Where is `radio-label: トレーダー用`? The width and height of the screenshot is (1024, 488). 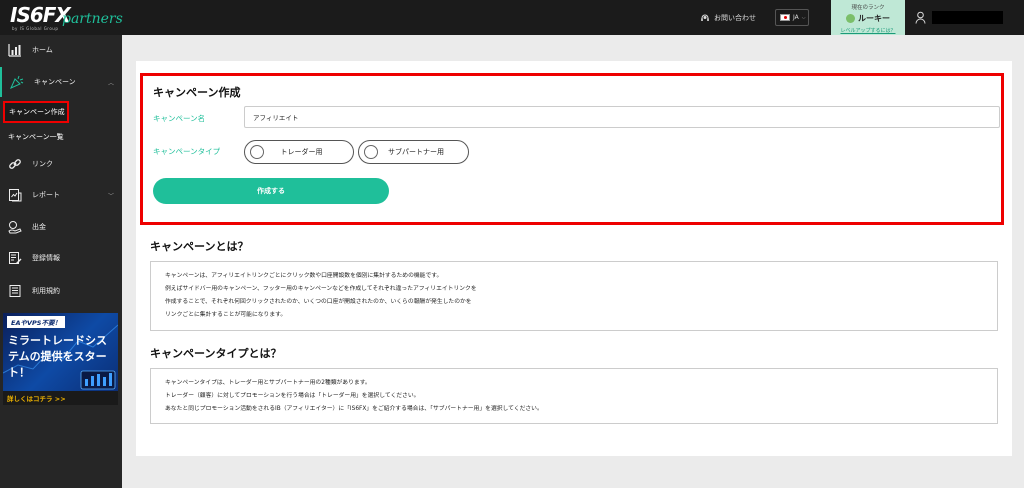
radio-label: トレーダー用 is located at coordinates (301, 152).